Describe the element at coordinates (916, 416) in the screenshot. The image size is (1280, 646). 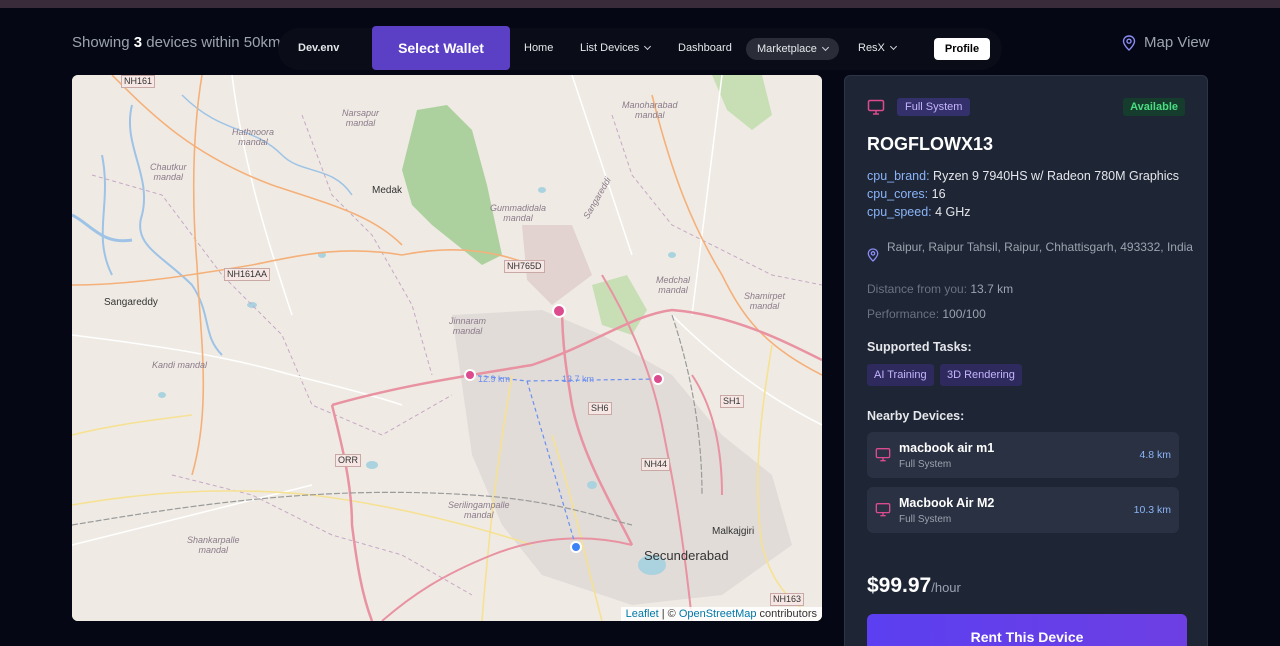
I see `nearby-devices-title: Nearby Devices:` at that location.